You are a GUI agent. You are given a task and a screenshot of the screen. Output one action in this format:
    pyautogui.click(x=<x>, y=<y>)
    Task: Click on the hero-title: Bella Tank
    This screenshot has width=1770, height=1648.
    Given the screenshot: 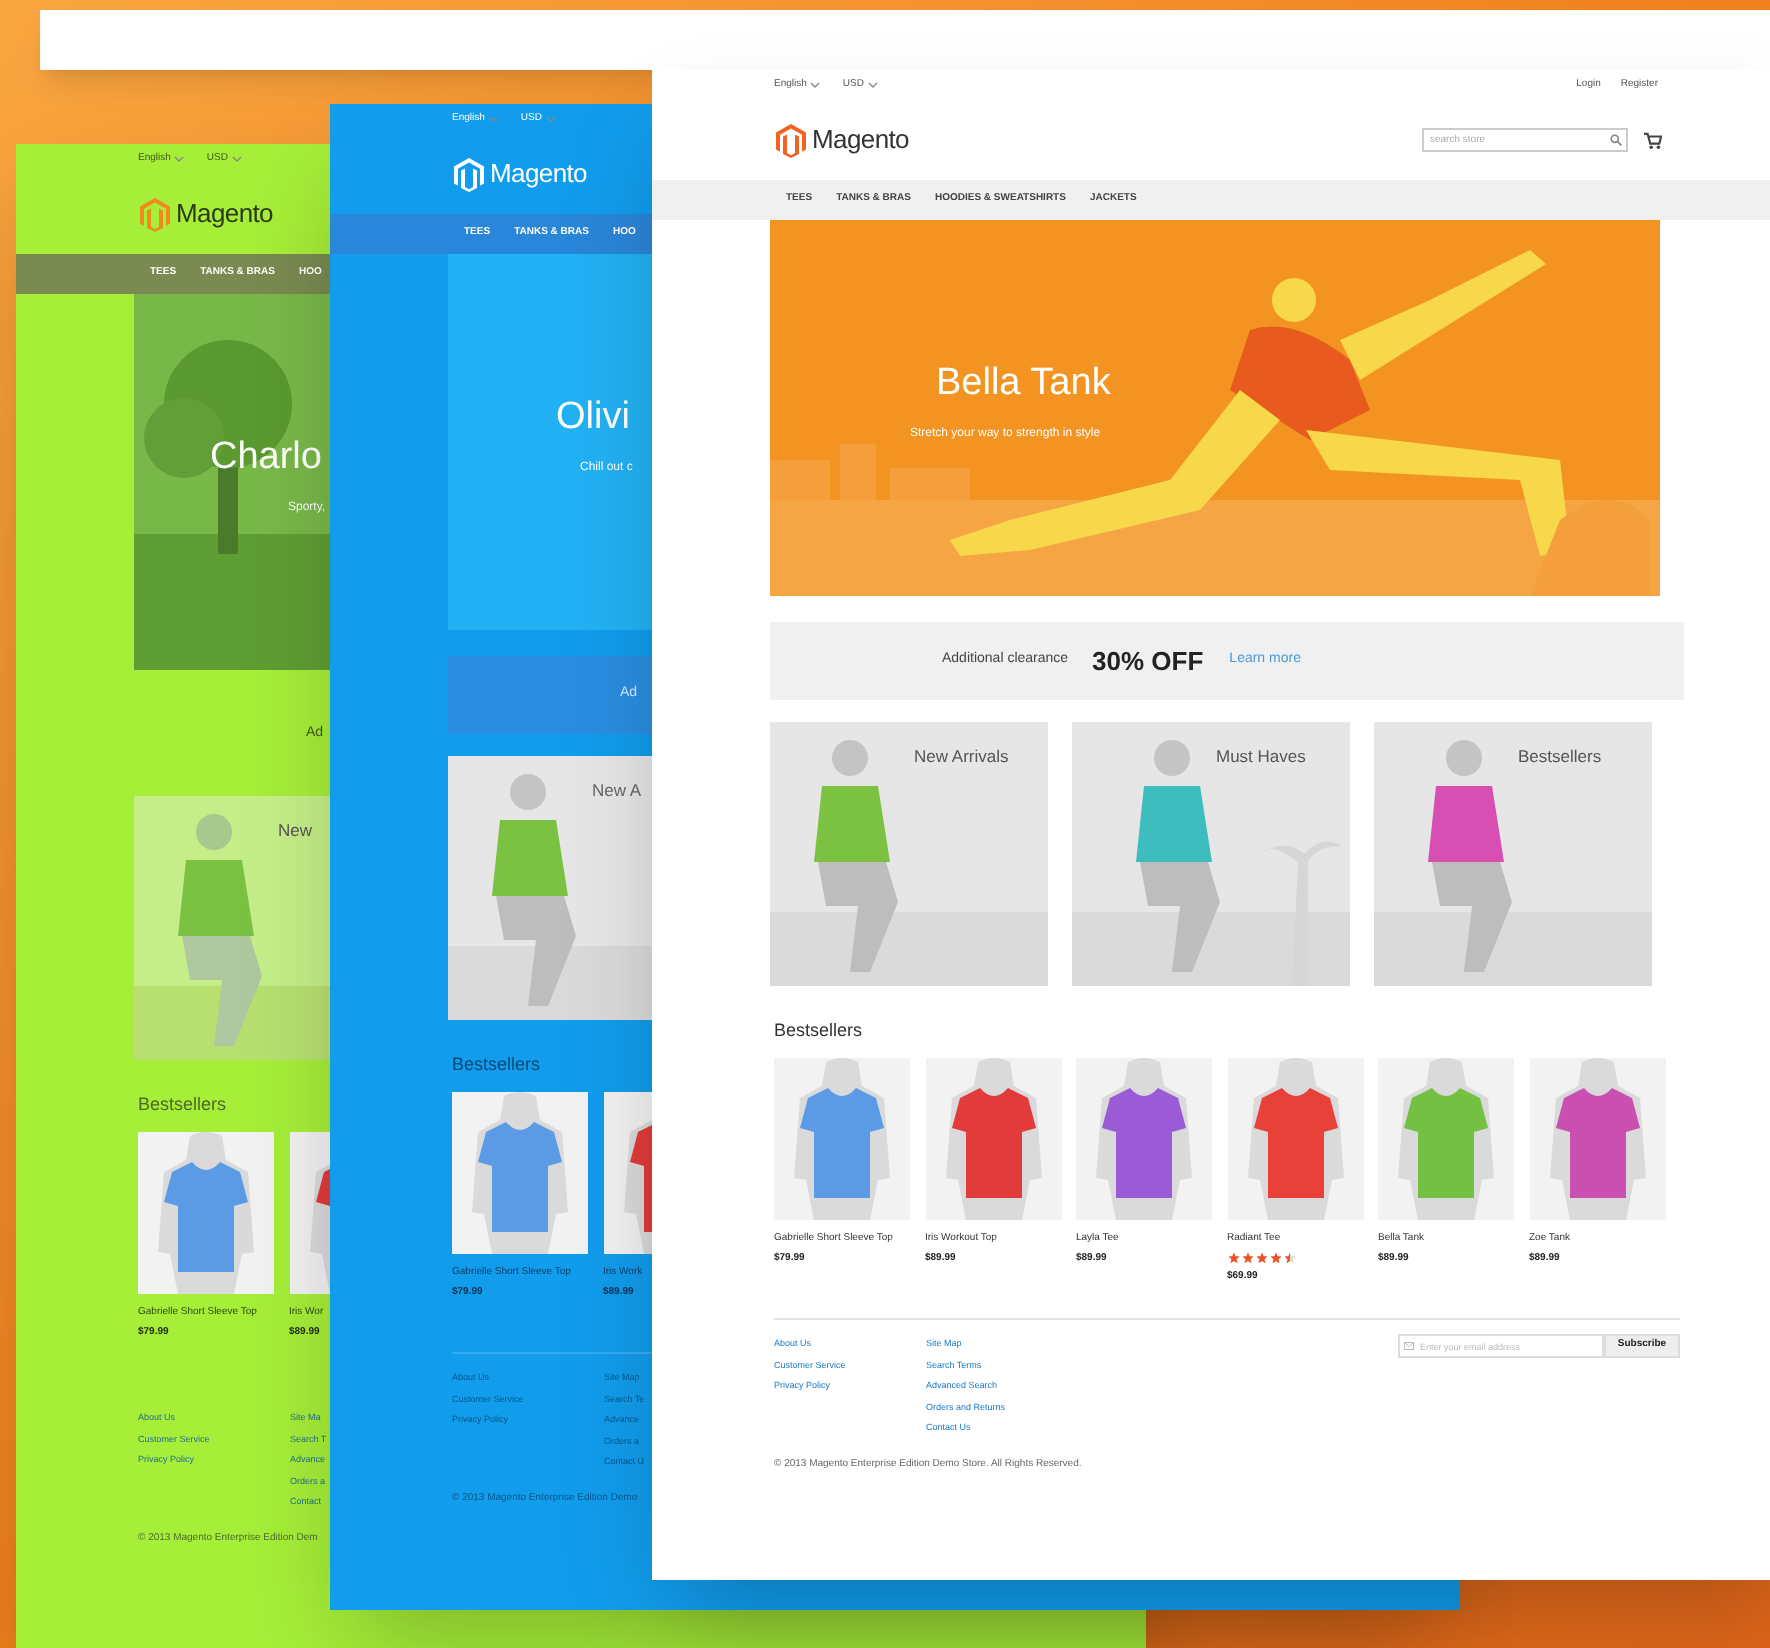 What is the action you would take?
    pyautogui.click(x=1023, y=384)
    